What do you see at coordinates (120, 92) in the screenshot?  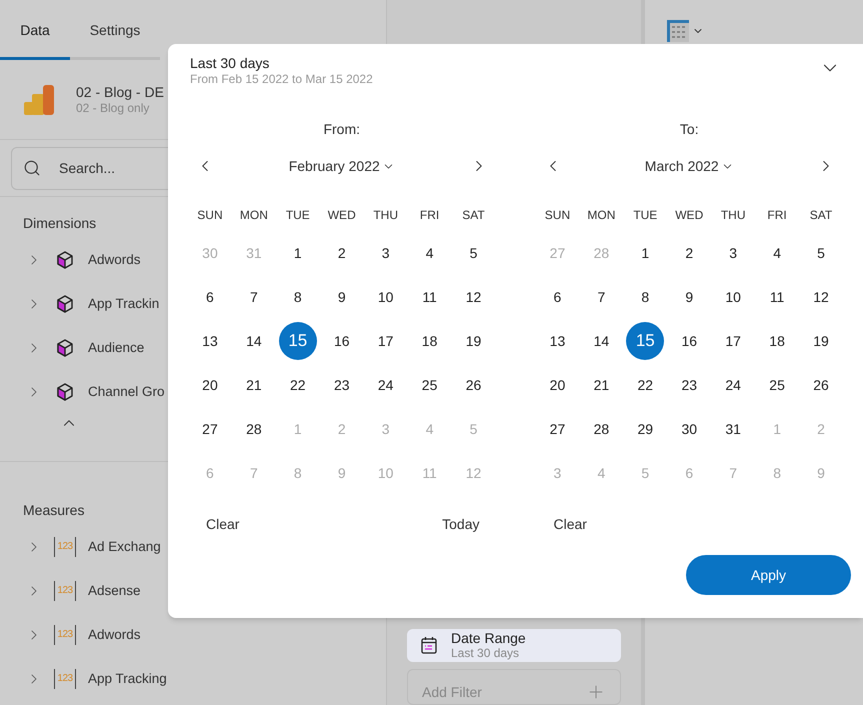 I see `source-name: 02 - Blog - DE` at bounding box center [120, 92].